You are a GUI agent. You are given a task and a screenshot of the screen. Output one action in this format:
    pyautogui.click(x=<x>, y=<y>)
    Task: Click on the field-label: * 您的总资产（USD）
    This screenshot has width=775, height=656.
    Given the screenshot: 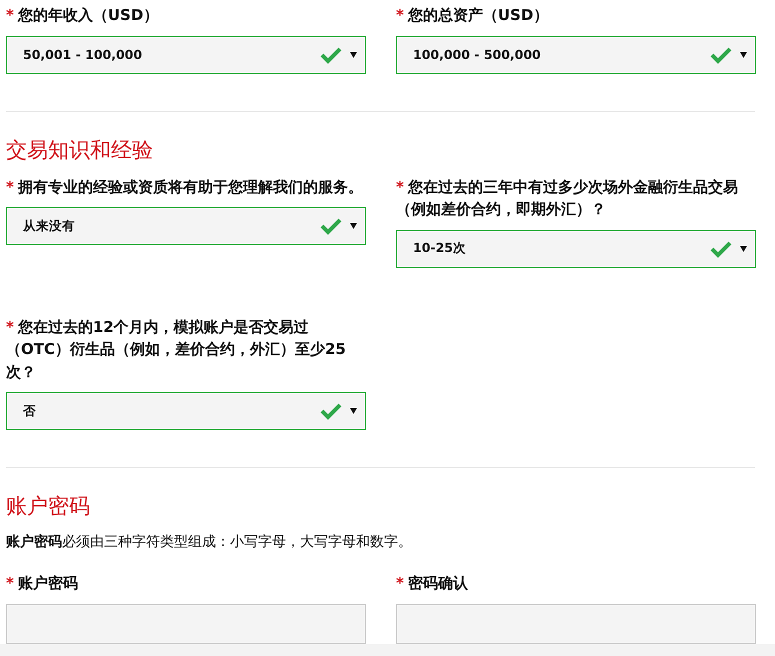 What is the action you would take?
    pyautogui.click(x=473, y=15)
    